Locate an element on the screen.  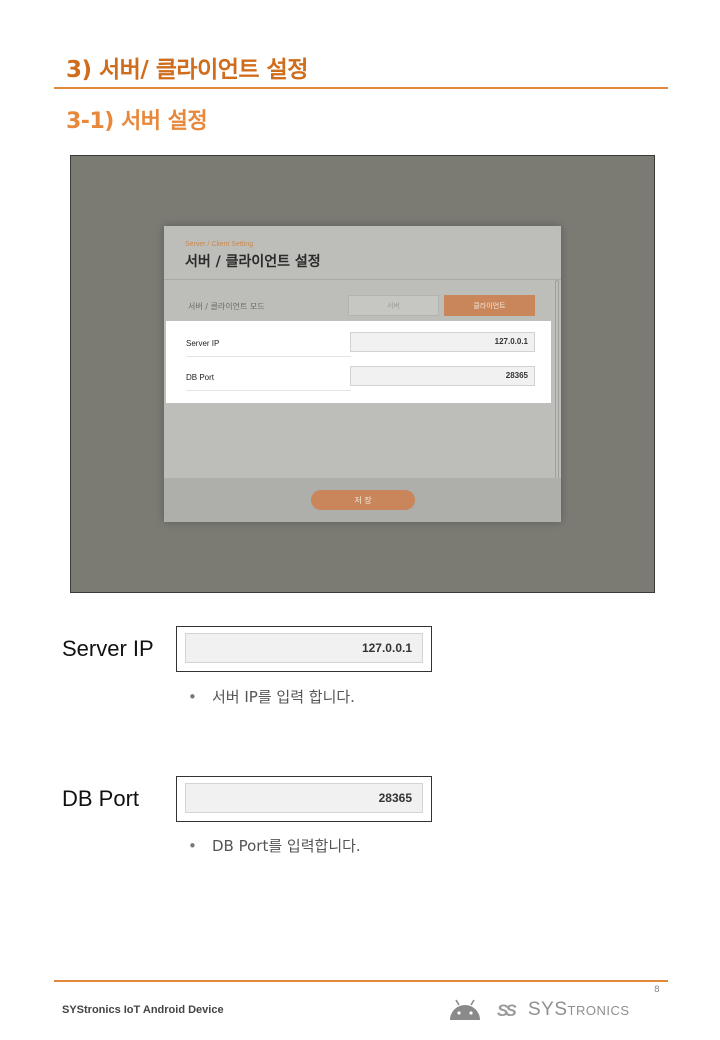
document-title: SYStronics IoT Android Device is located at coordinates (143, 1010).